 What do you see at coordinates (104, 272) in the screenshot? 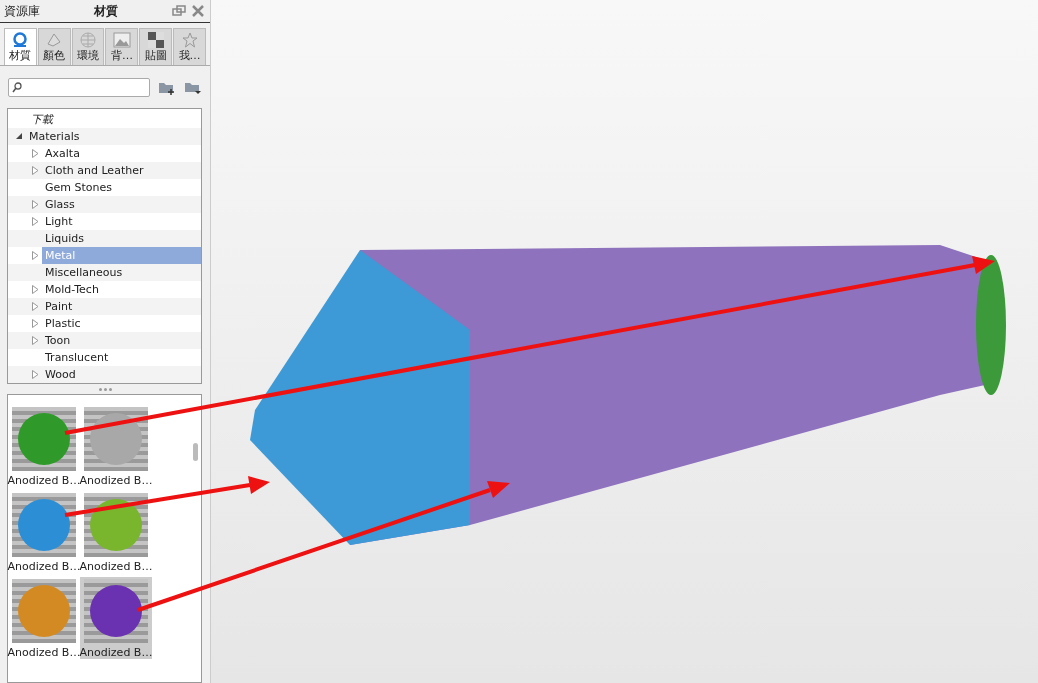
I see `tree-item: Miscellaneous` at bounding box center [104, 272].